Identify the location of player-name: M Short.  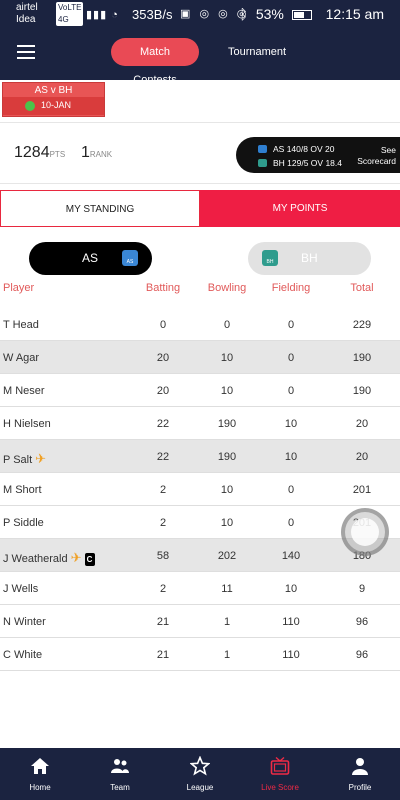
(22, 490).